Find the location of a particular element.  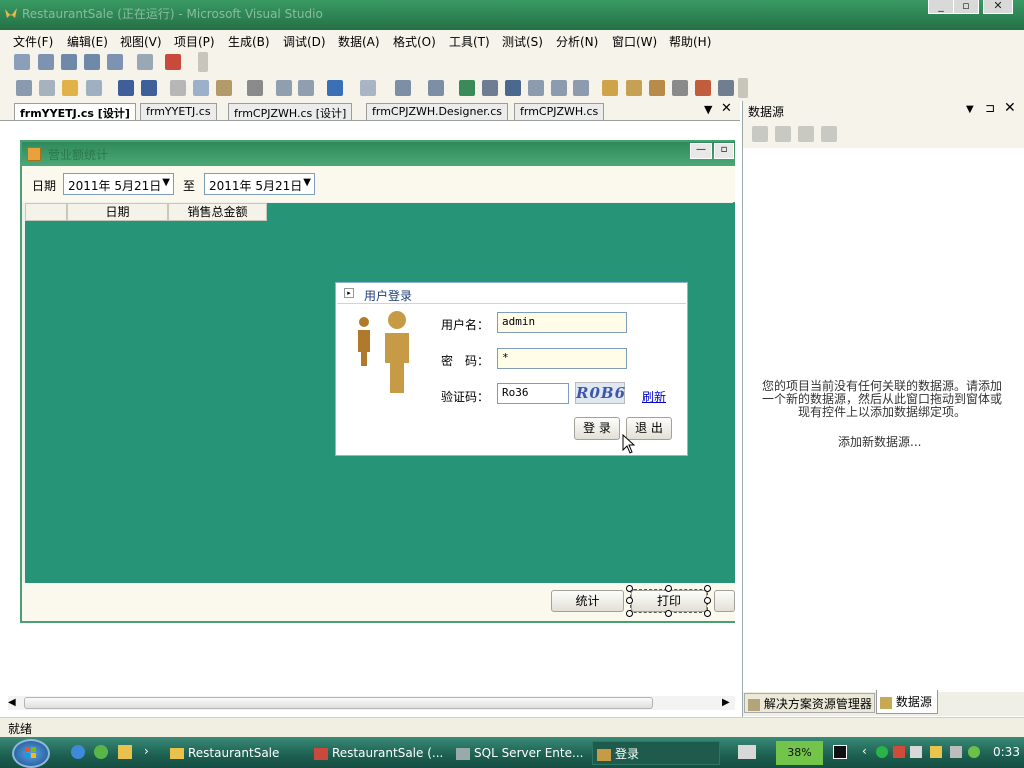

navigate-forward-icon is located at coordinates (436, 88).